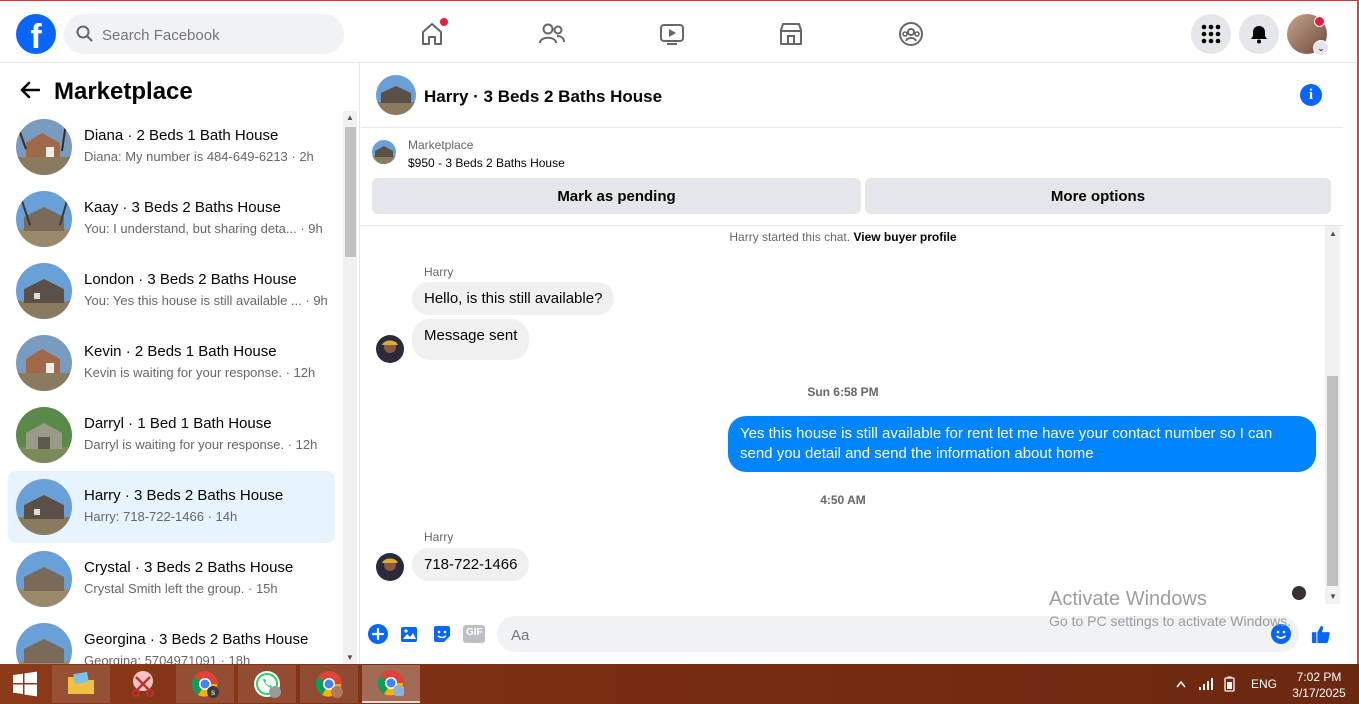 Image resolution: width=1359 pixels, height=704 pixels. I want to click on sidebar-scrollbar: ▲ ▼, so click(350, 387).